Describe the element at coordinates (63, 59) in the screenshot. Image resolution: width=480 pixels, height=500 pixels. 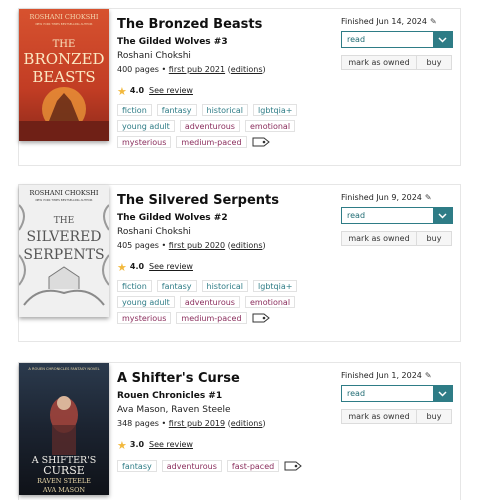
I see `svg-text: BRONZED` at that location.